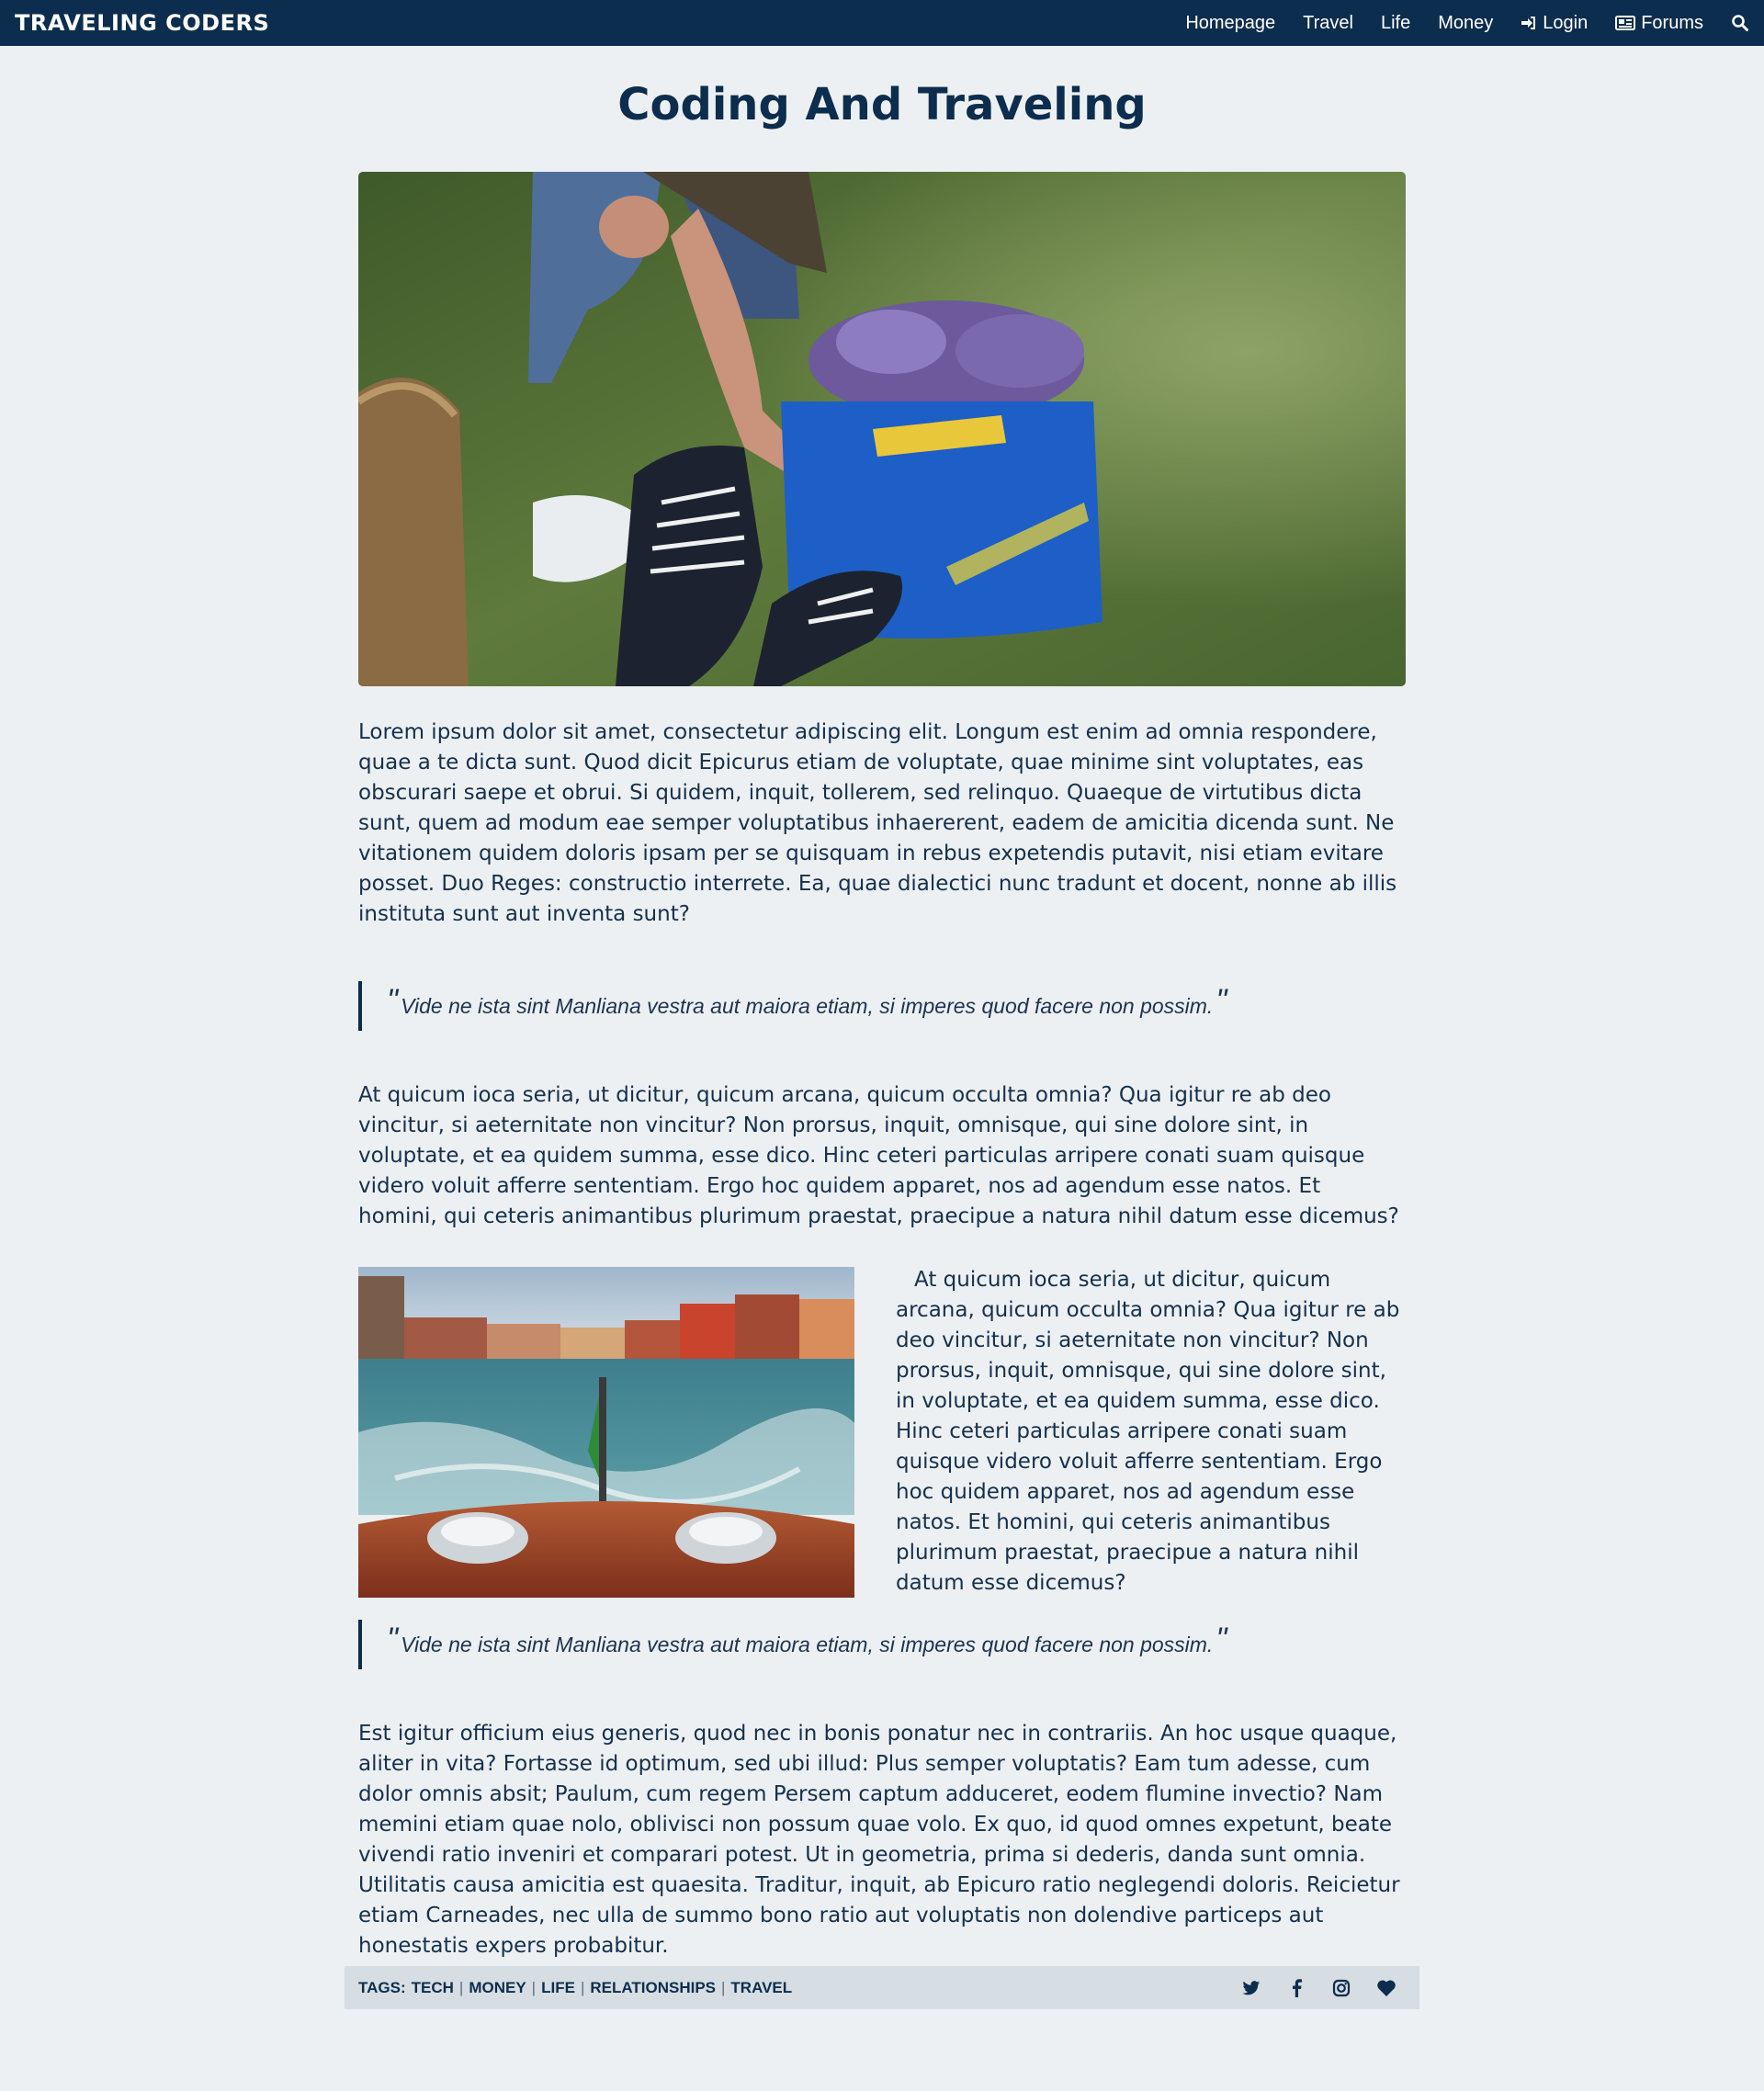 The height and width of the screenshot is (2091, 1764). What do you see at coordinates (1341, 1988) in the screenshot?
I see `instagram-icon` at bounding box center [1341, 1988].